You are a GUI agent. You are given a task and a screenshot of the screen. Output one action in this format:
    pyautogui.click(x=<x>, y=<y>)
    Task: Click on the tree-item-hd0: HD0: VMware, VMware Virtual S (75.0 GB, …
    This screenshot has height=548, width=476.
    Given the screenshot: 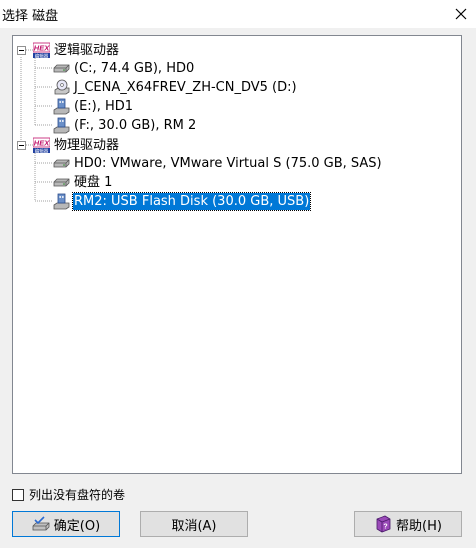 What is the action you would take?
    pyautogui.click(x=218, y=163)
    